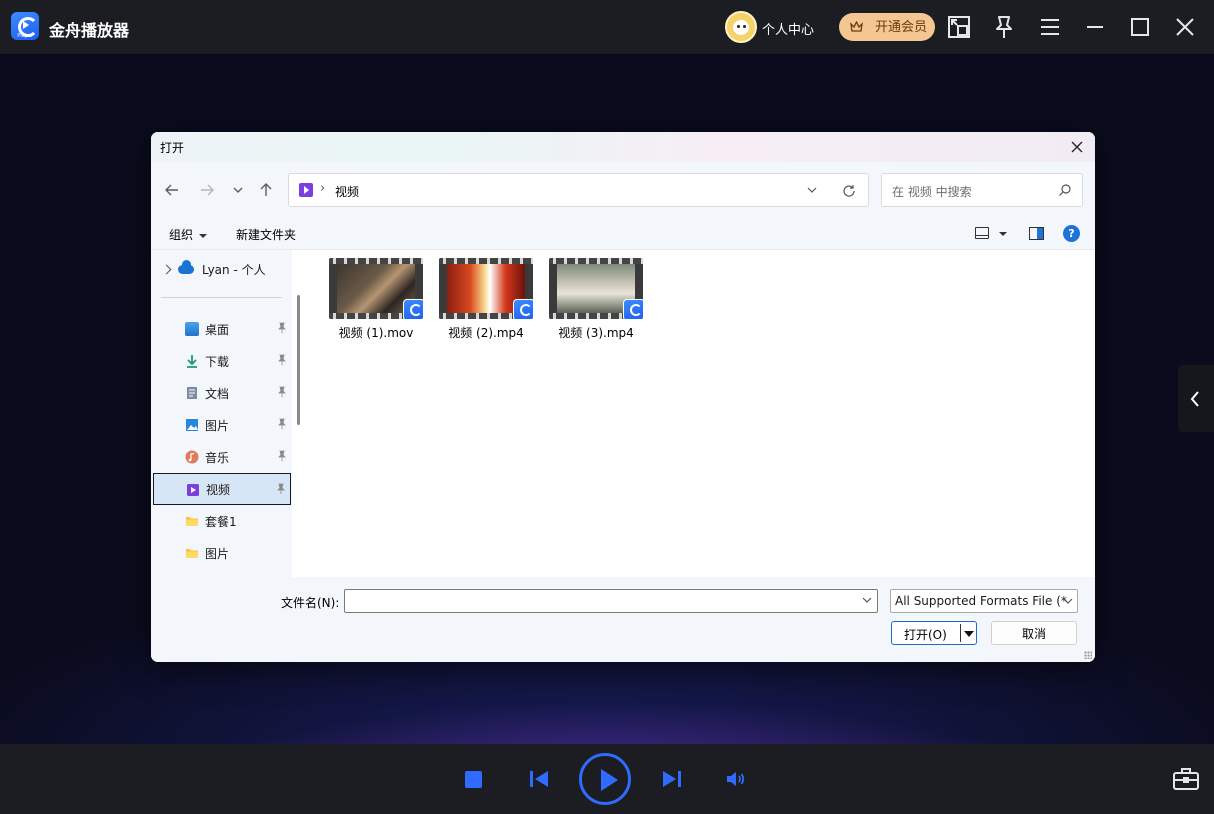  Describe the element at coordinates (960, 633) in the screenshot. I see `split-divider` at that location.